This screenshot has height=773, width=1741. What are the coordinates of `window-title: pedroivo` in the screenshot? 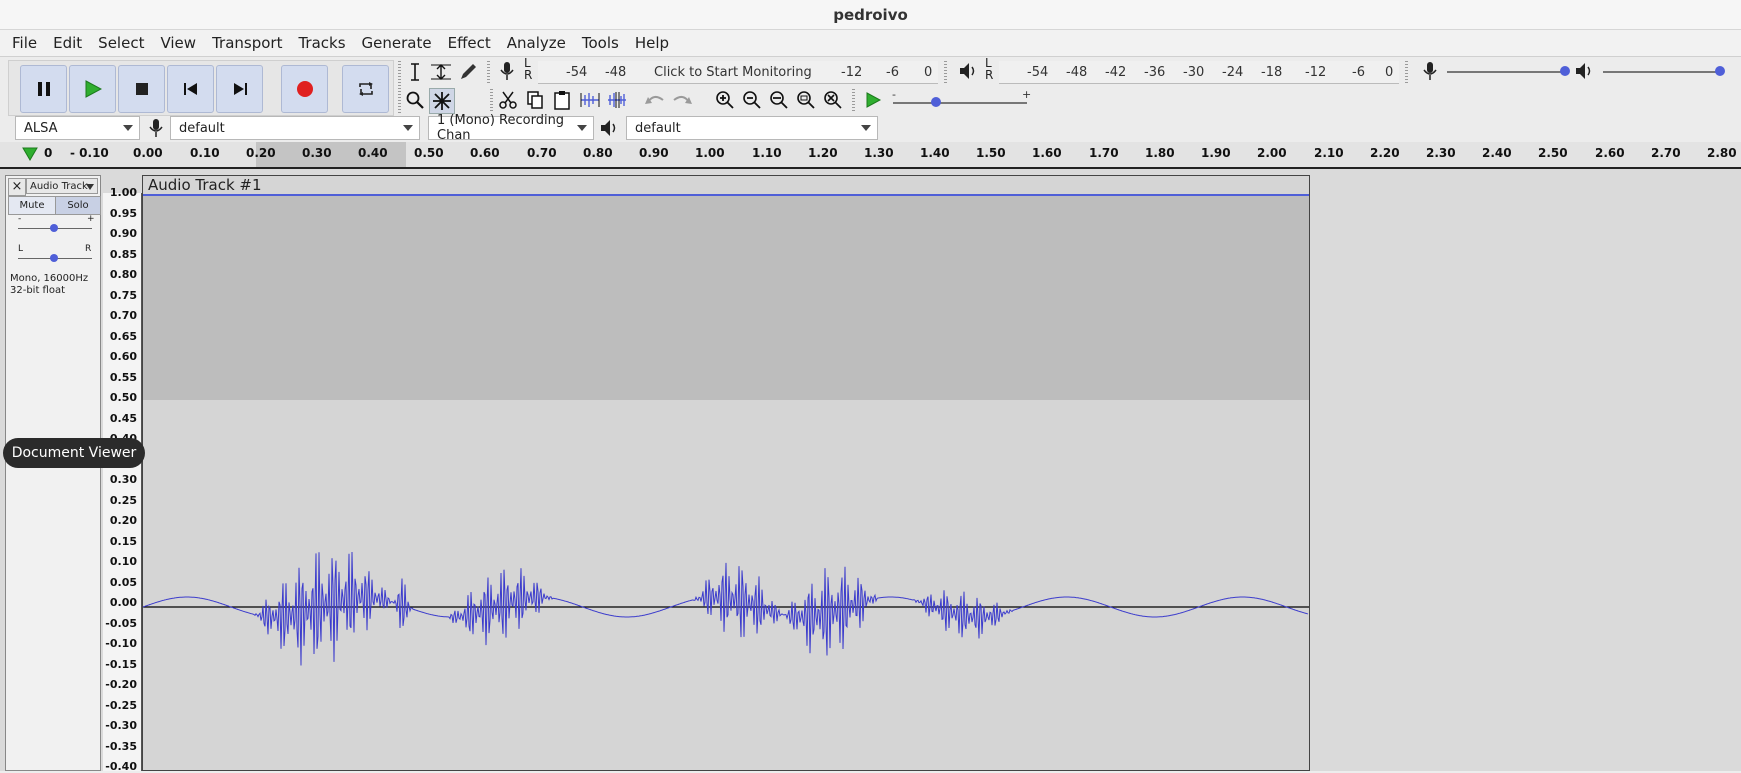 It's located at (870, 14).